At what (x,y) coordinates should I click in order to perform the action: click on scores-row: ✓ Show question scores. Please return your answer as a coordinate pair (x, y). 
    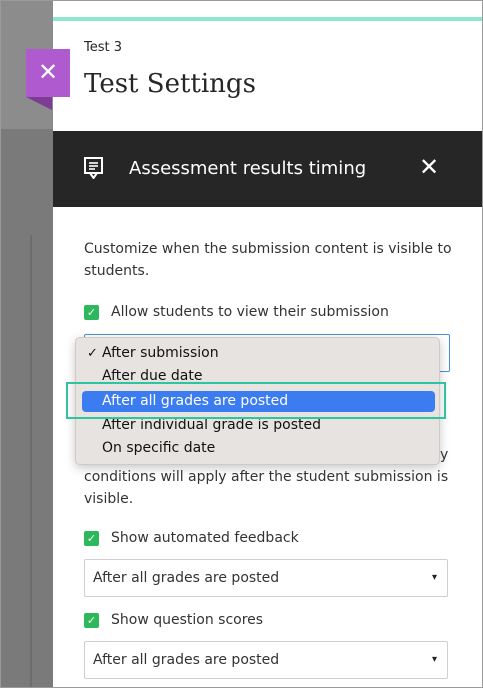
    Looking at the image, I should click on (173, 620).